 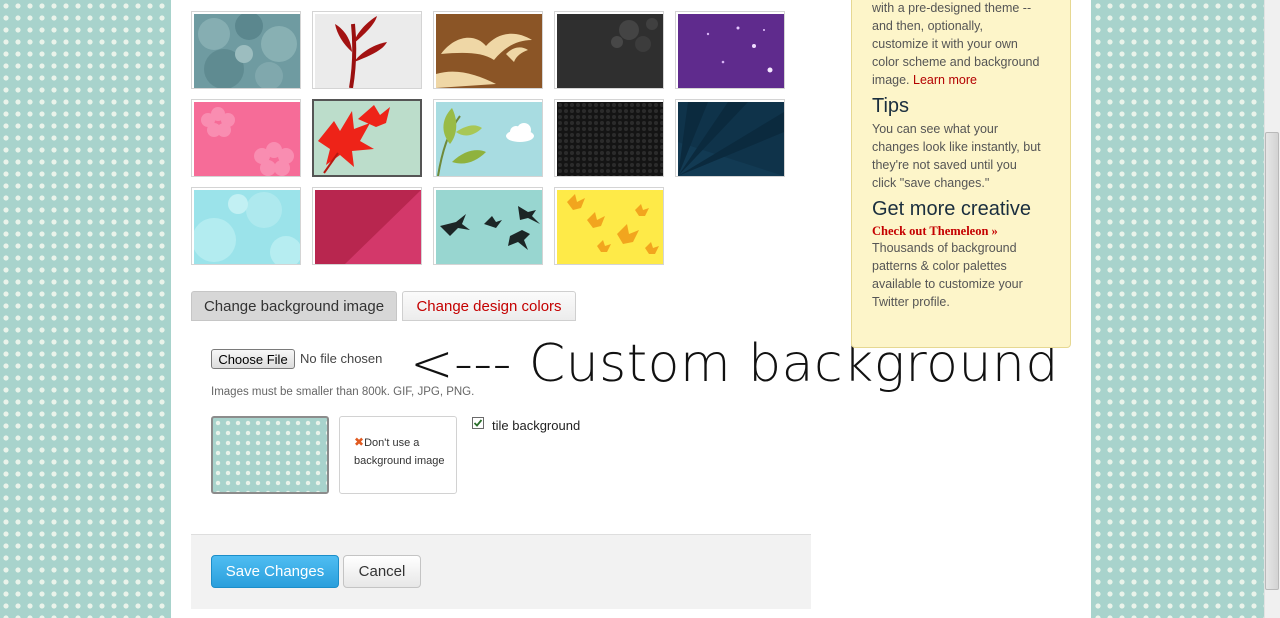 I want to click on tips-line: click "save changes.", so click(x=931, y=183).